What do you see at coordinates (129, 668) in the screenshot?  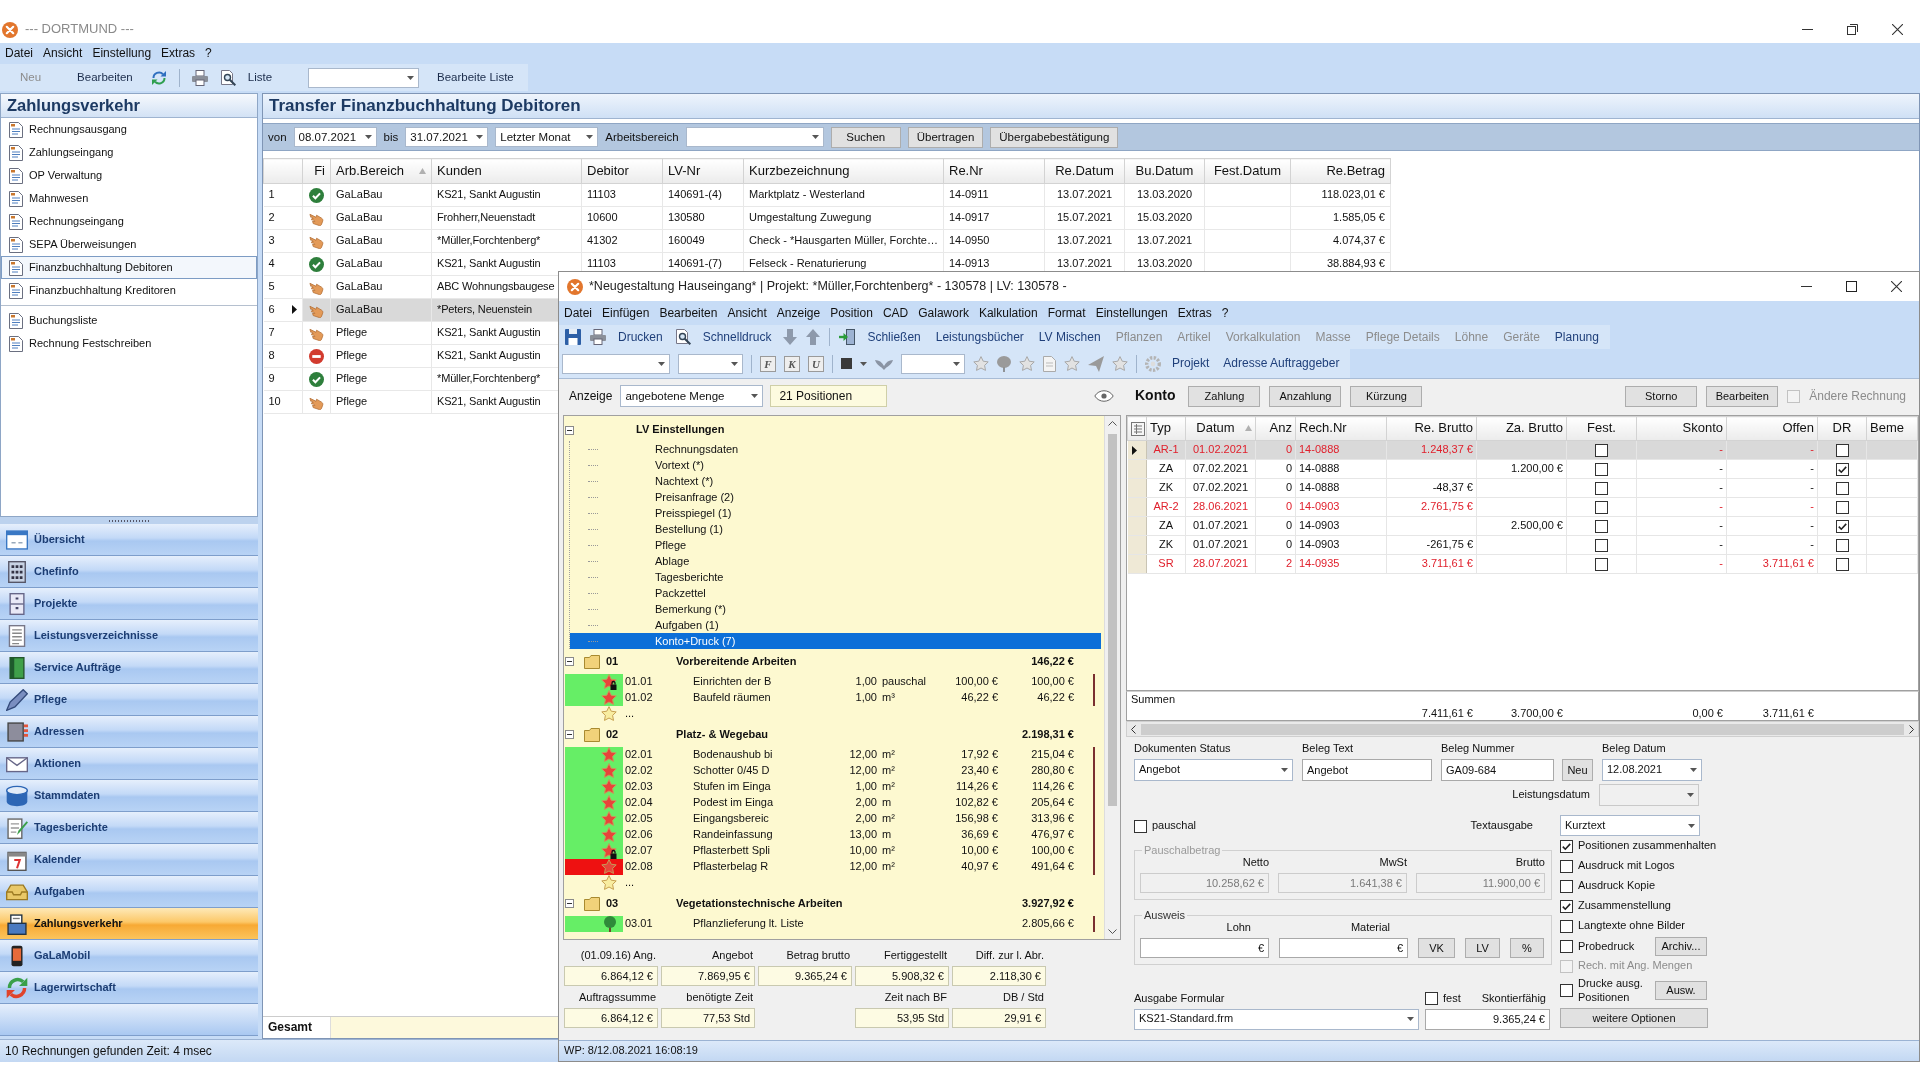 I see `module-button: Service Aufträge` at bounding box center [129, 668].